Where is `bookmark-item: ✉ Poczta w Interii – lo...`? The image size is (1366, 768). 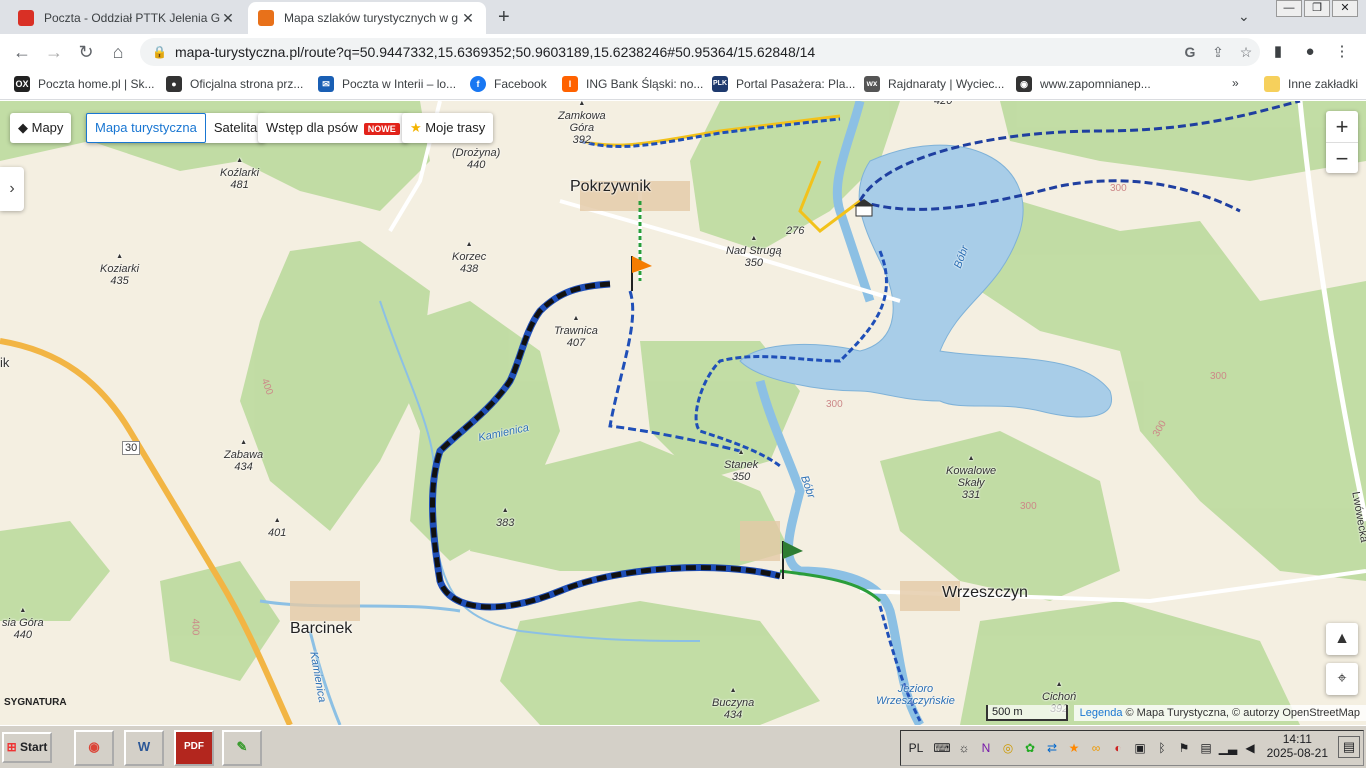 bookmark-item: ✉ Poczta w Interii – lo... is located at coordinates (387, 84).